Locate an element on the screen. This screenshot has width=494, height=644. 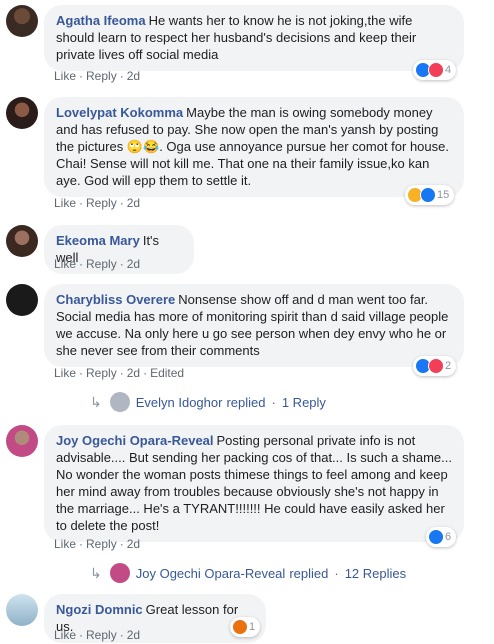
comment-author: Ngozi Domnic is located at coordinates (99, 609).